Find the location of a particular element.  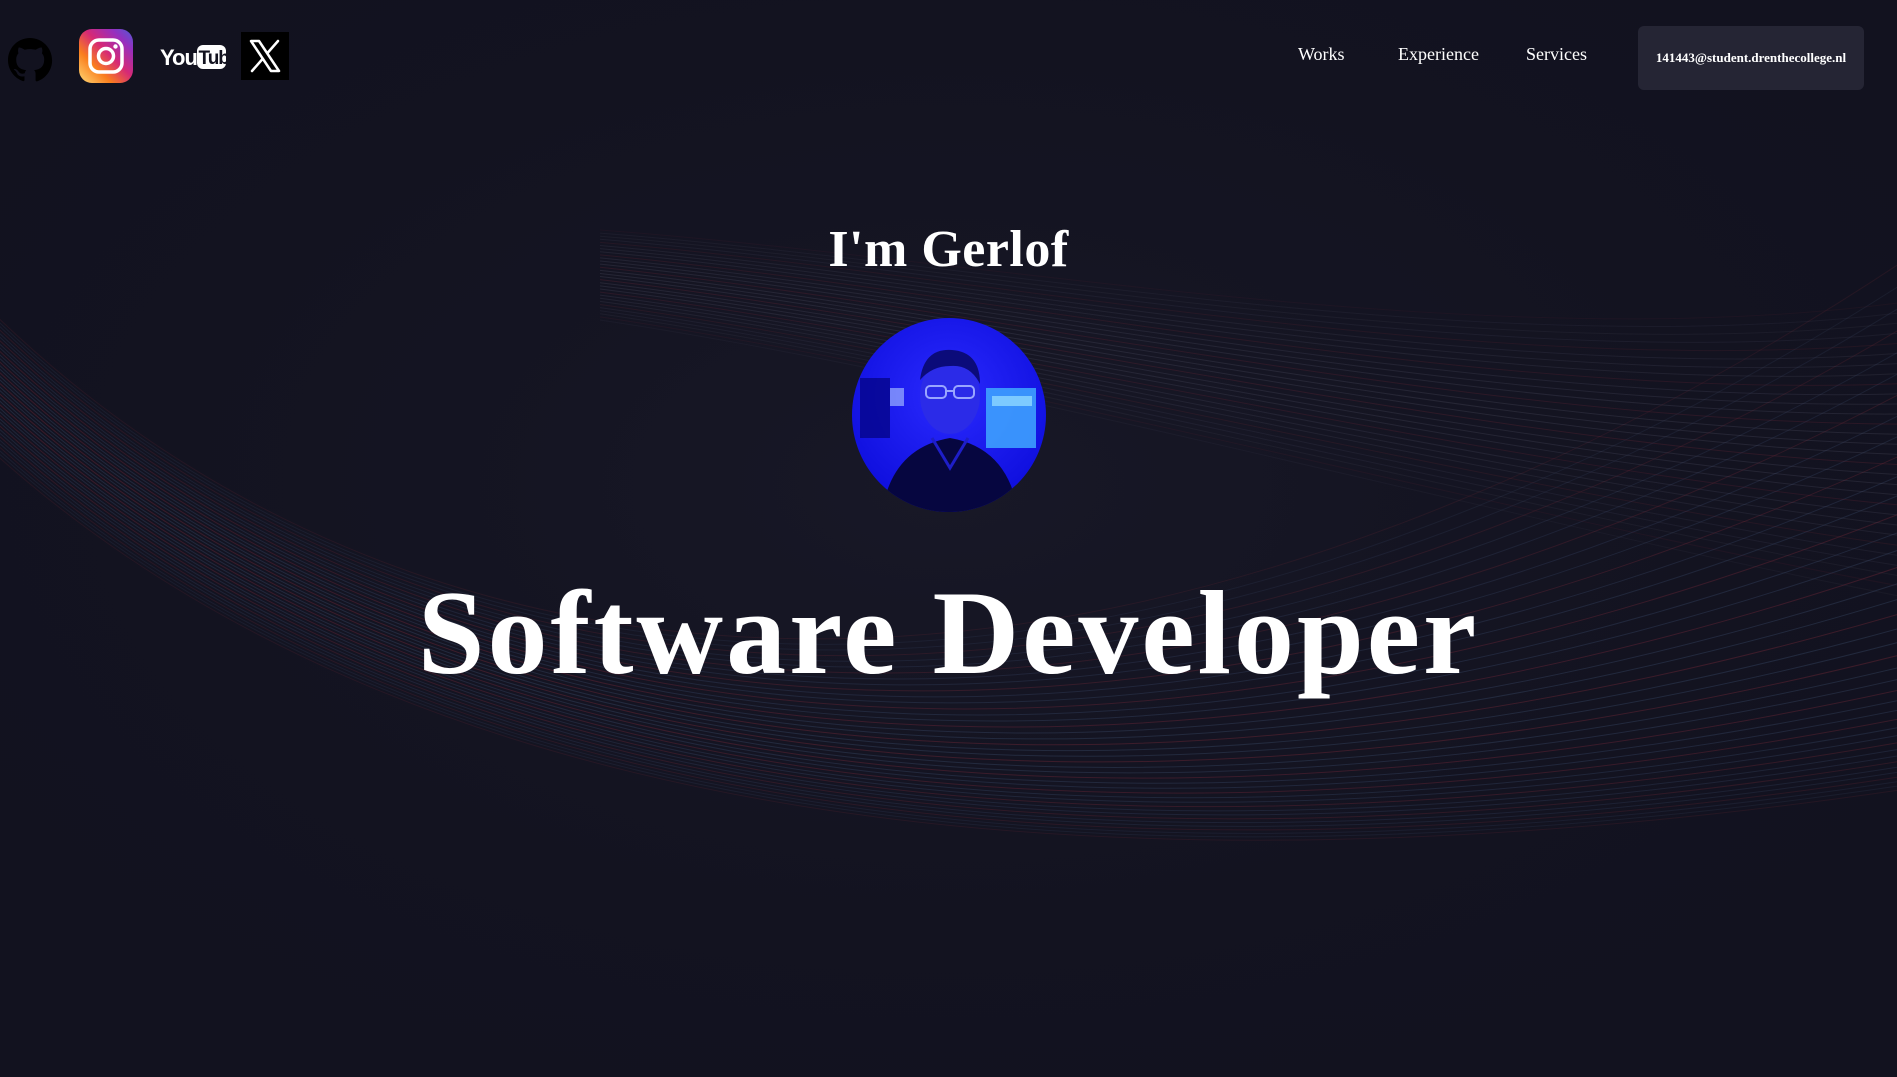

instagram-icon is located at coordinates (106, 56).